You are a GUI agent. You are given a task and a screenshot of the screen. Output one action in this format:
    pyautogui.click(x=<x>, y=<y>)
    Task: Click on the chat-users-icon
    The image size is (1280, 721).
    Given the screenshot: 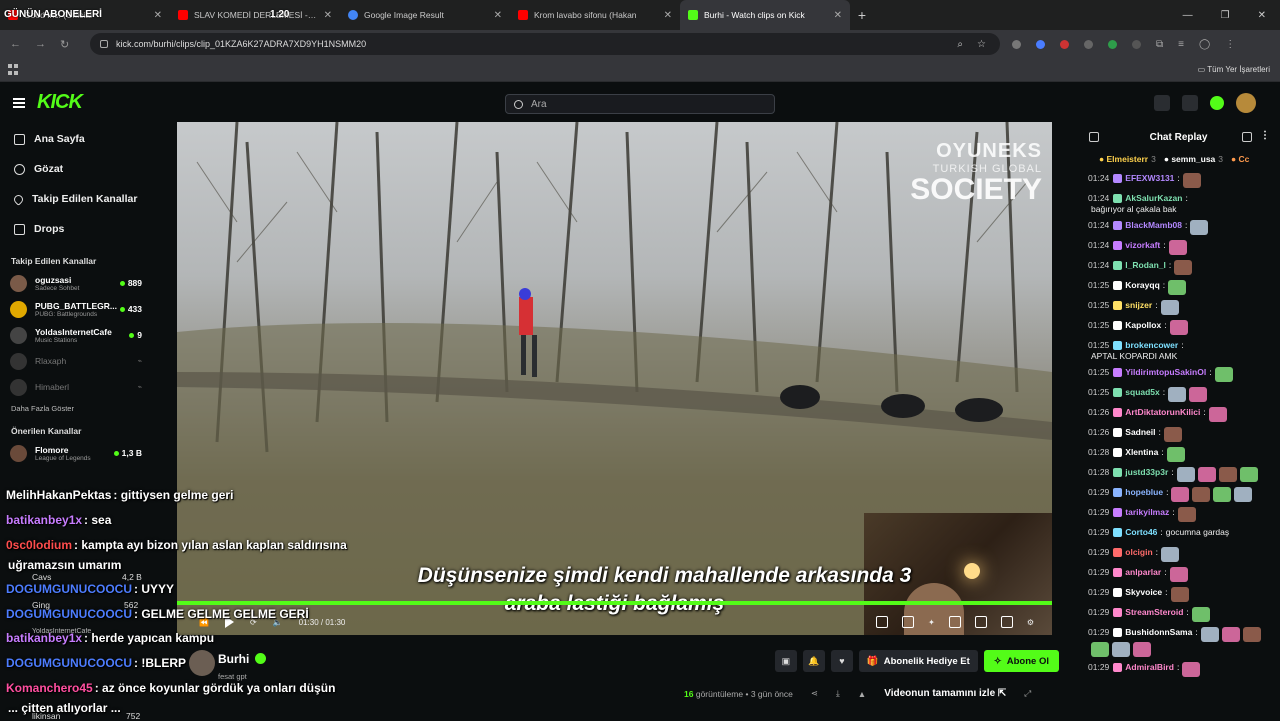 What is the action you would take?
    pyautogui.click(x=1247, y=137)
    